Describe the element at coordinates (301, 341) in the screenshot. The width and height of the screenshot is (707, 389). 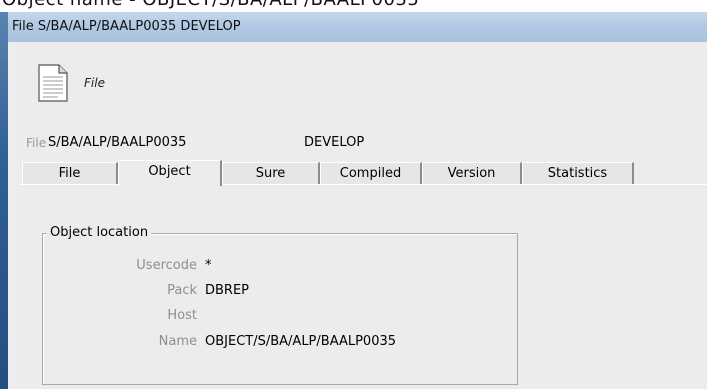
I see `name-value: OBJECT/S/BA/ALP/BAALP0035` at that location.